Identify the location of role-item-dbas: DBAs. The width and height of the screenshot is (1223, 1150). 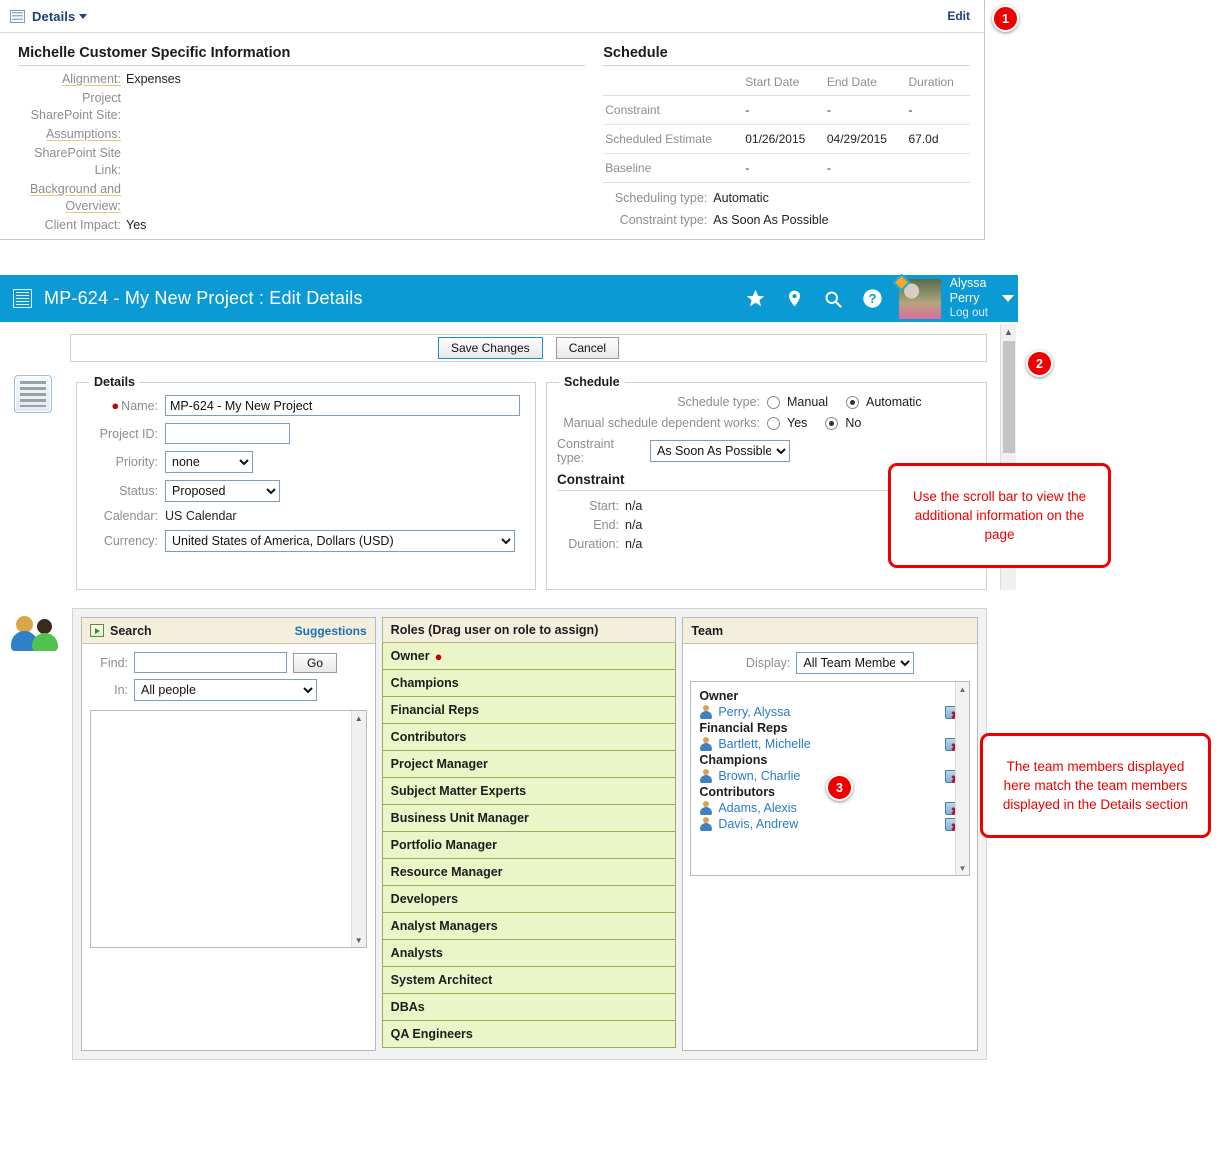
(529, 1007).